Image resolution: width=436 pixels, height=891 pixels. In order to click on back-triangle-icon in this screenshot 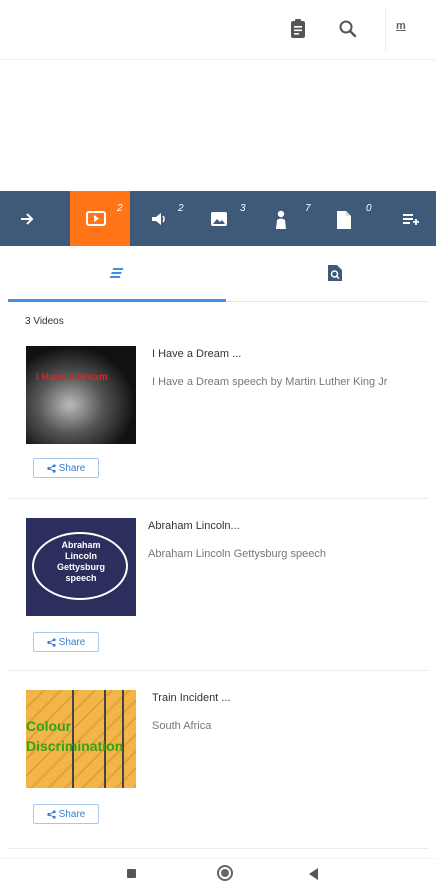, I will do `click(314, 876)`.